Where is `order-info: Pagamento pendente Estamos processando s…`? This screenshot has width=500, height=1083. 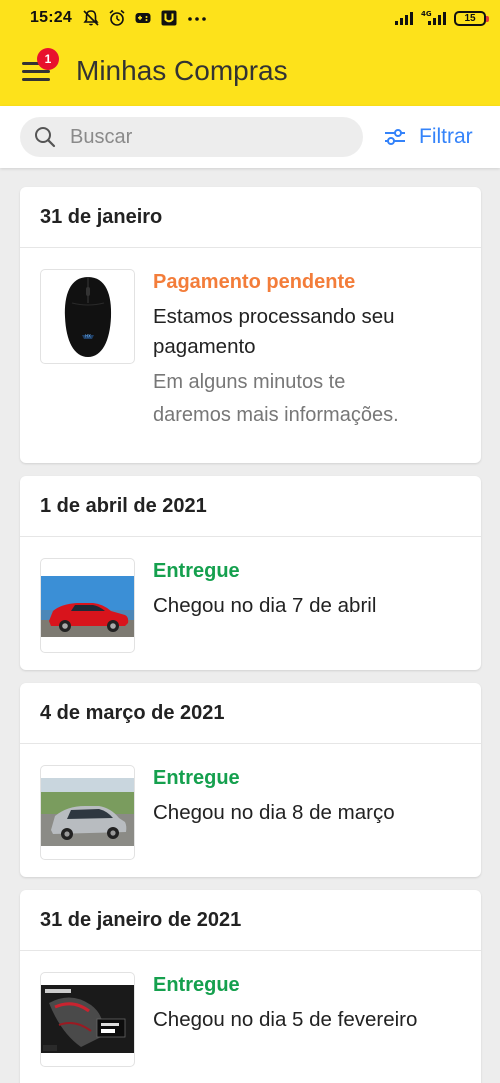
order-info: Pagamento pendente Estamos processando s… is located at coordinates (276, 350).